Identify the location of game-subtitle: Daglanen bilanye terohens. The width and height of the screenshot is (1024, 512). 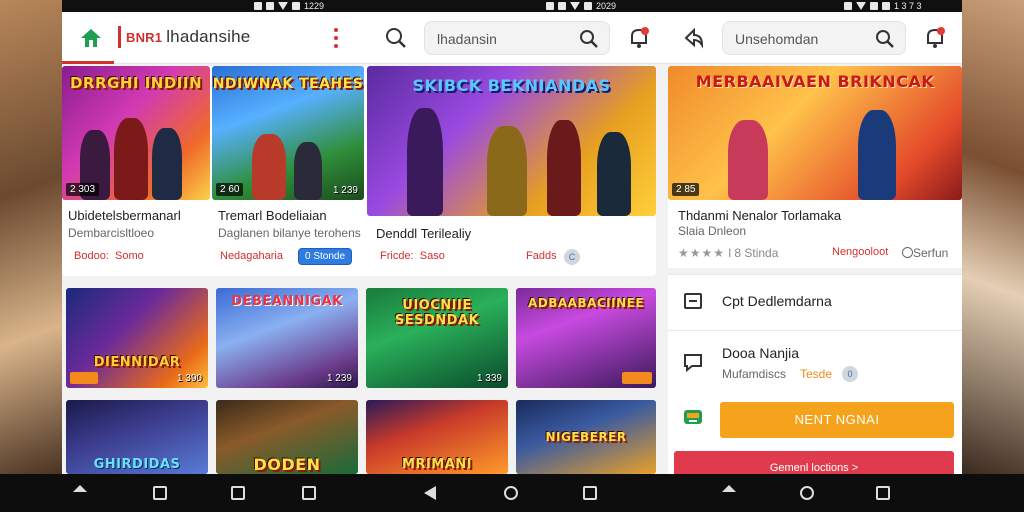
(289, 233).